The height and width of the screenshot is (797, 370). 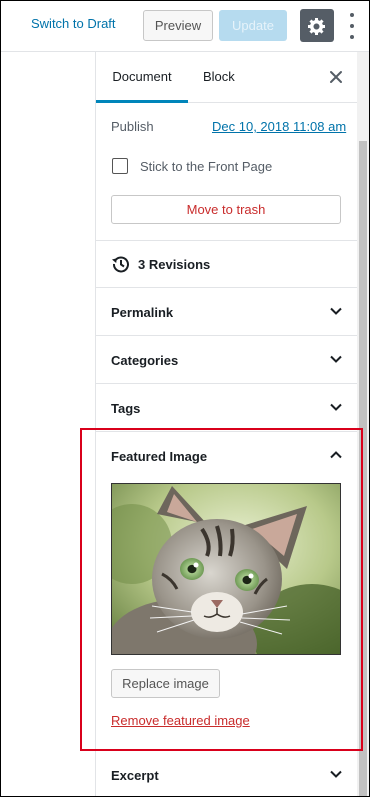 I want to click on revisions-label: 3 Revisions, so click(x=174, y=264).